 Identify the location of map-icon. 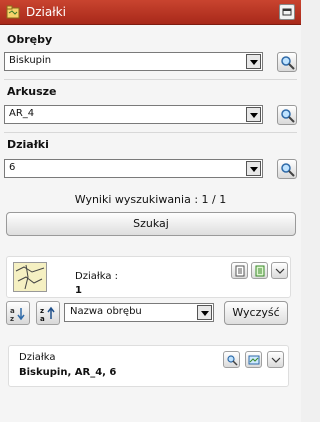
(254, 360).